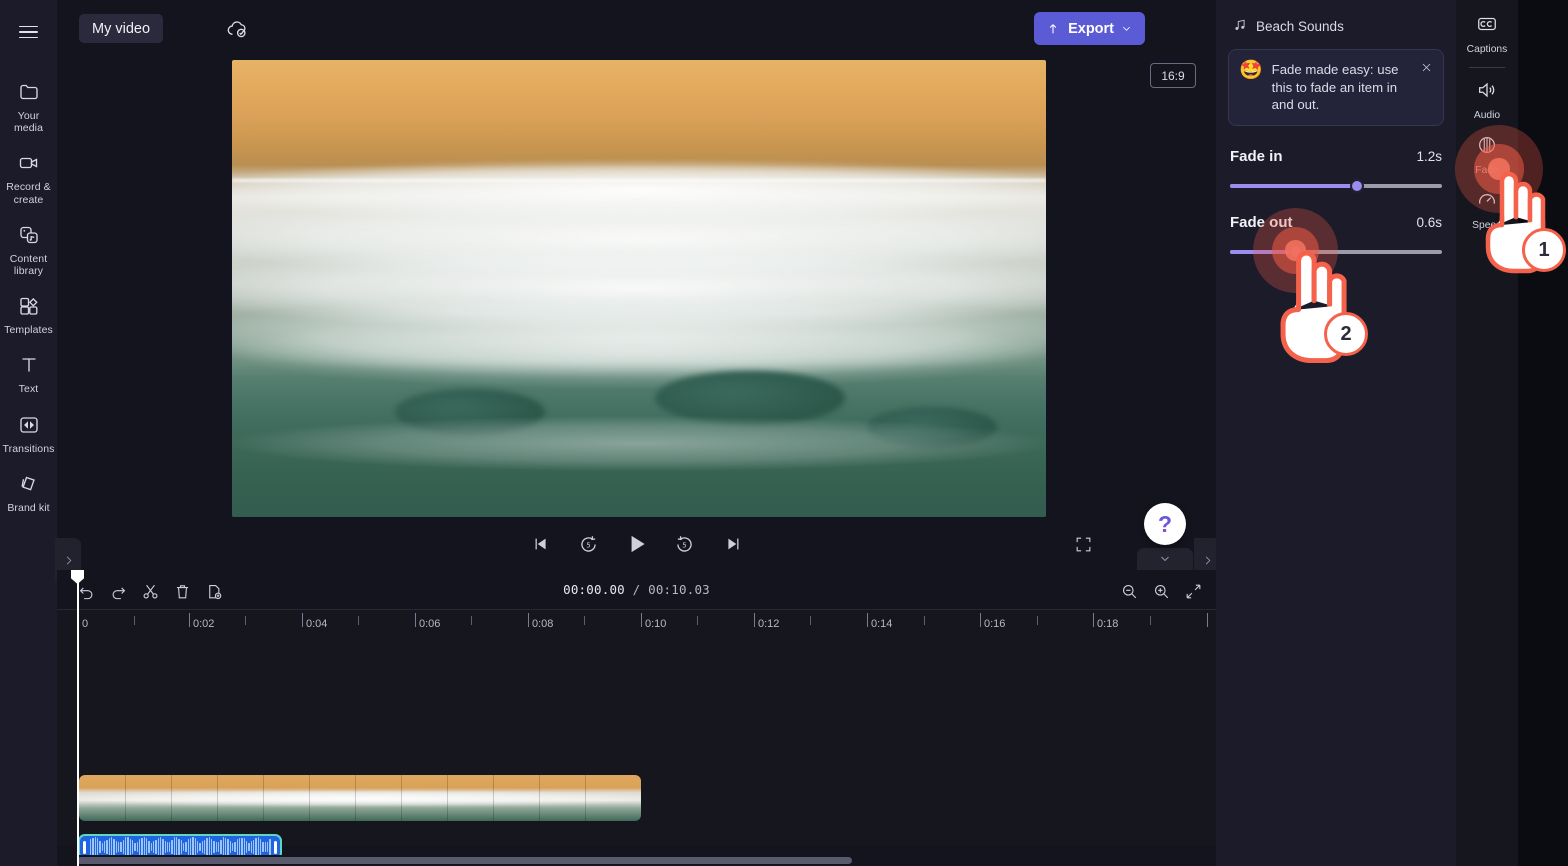  I want to click on sidebar-item-transitions: Transitions, so click(28, 432).